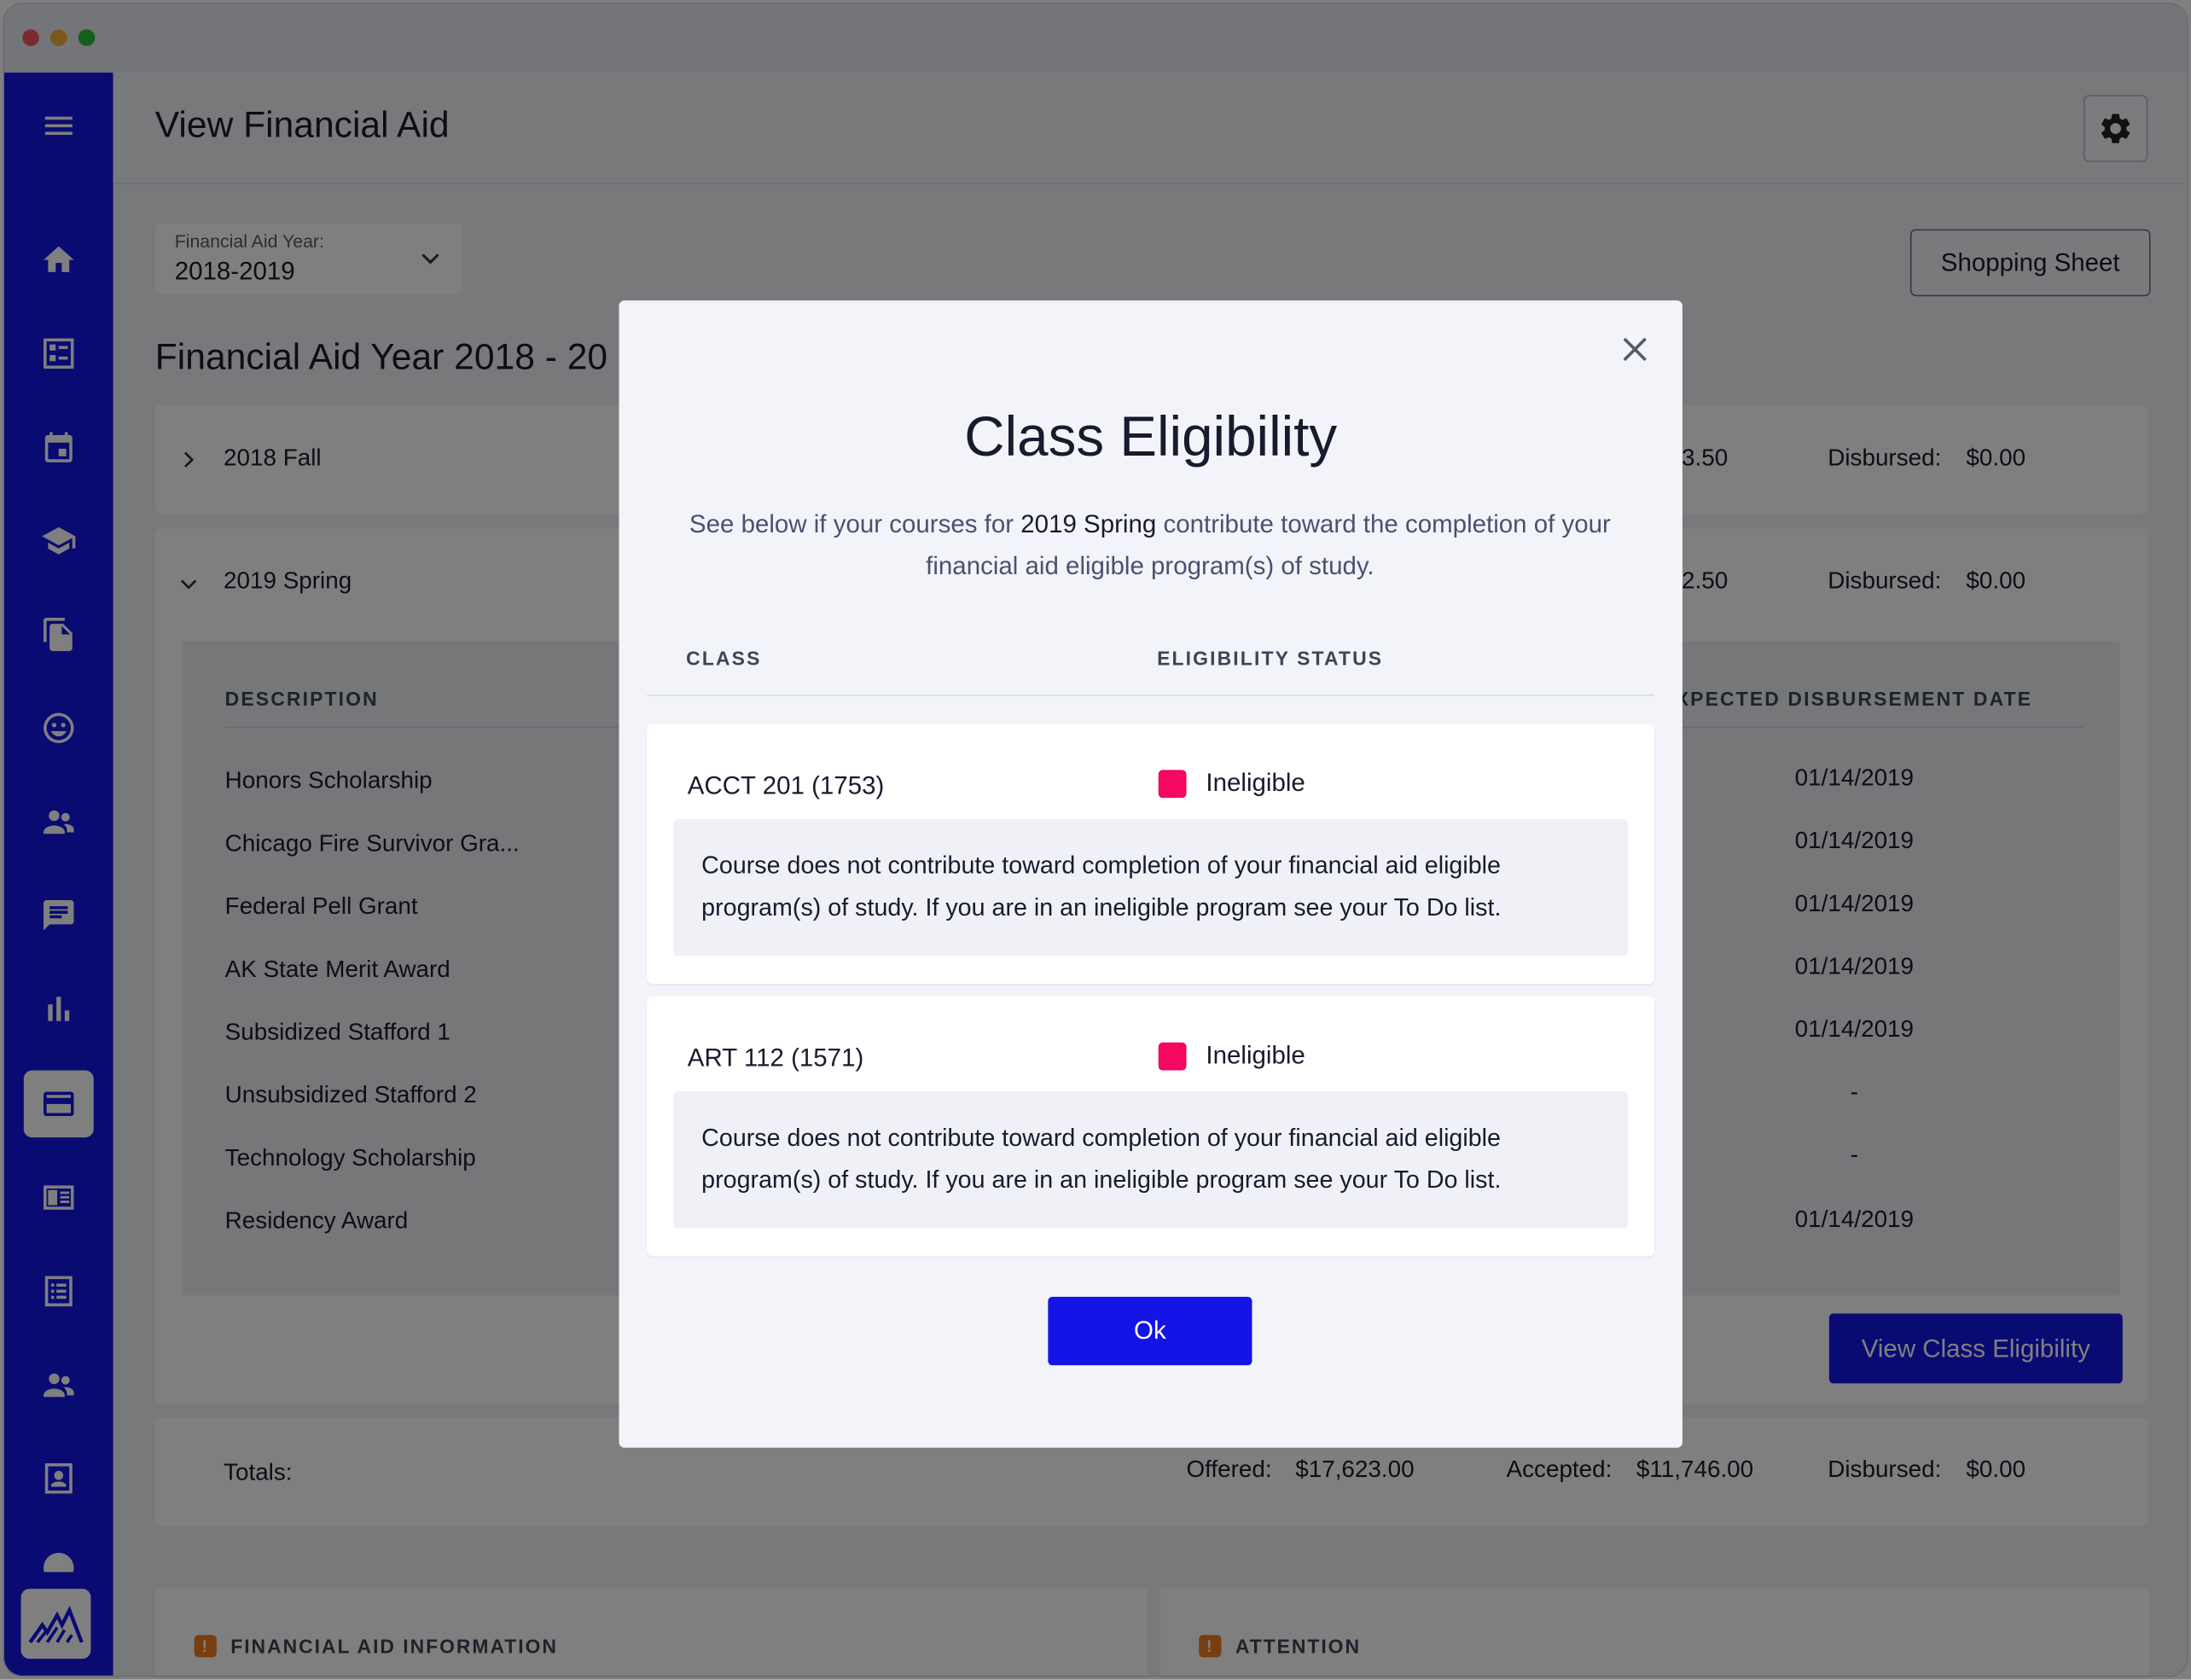  What do you see at coordinates (775, 1058) in the screenshot?
I see `class-name: ART 112 (1571)` at bounding box center [775, 1058].